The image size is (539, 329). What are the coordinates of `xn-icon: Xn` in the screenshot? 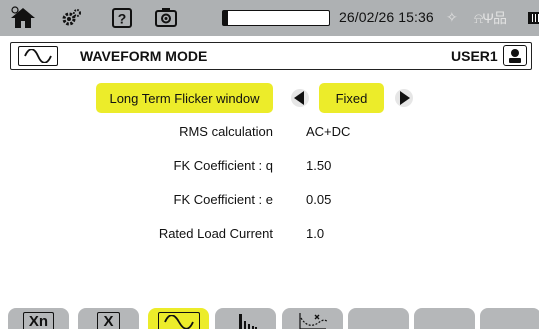 It's located at (38, 320).